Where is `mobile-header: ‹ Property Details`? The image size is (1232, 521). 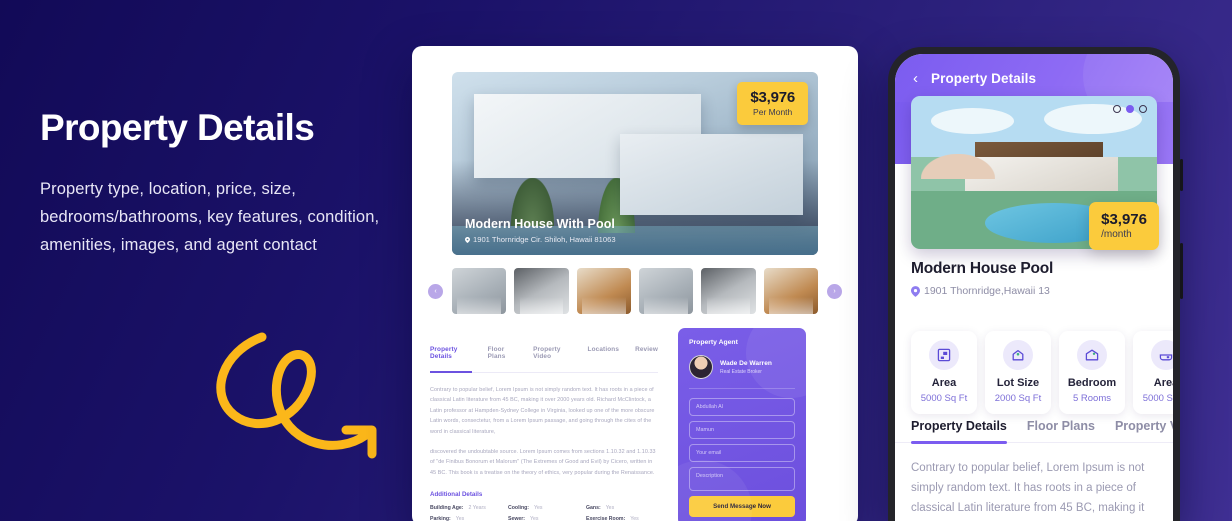
mobile-header: ‹ Property Details is located at coordinates (1034, 78).